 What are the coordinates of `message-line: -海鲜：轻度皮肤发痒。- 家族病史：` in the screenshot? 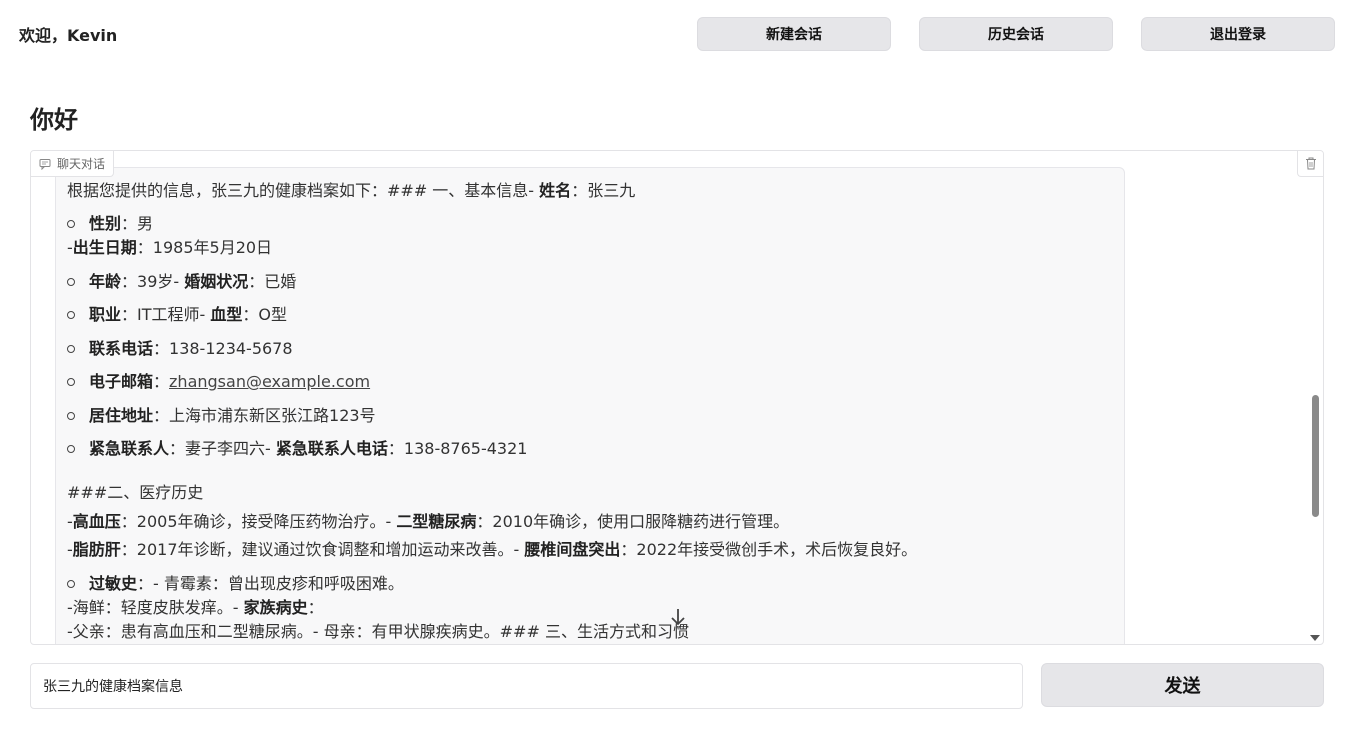 It's located at (195, 608).